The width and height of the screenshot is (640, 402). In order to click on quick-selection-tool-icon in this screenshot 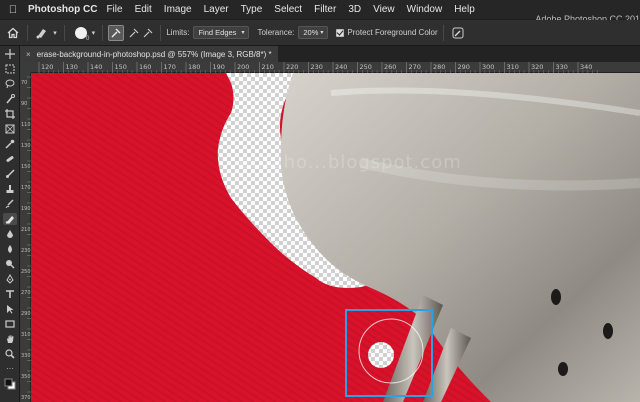, I will do `click(10, 99)`.